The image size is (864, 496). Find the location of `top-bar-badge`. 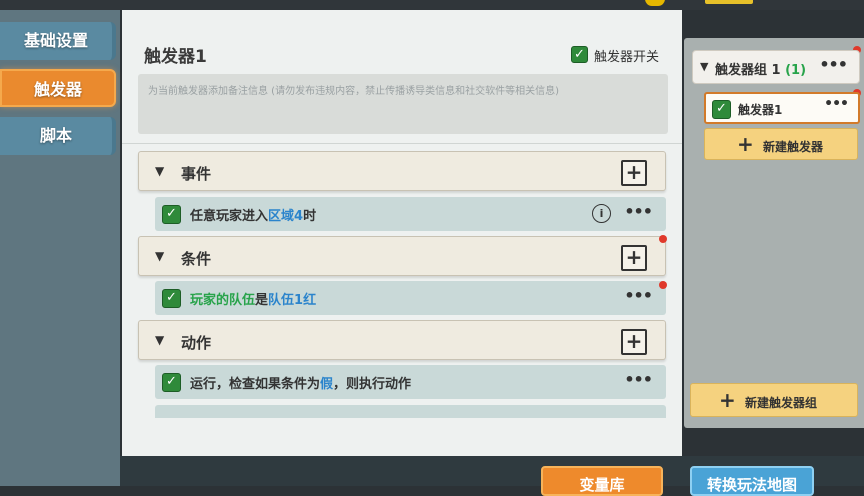

top-bar-badge is located at coordinates (729, 2).